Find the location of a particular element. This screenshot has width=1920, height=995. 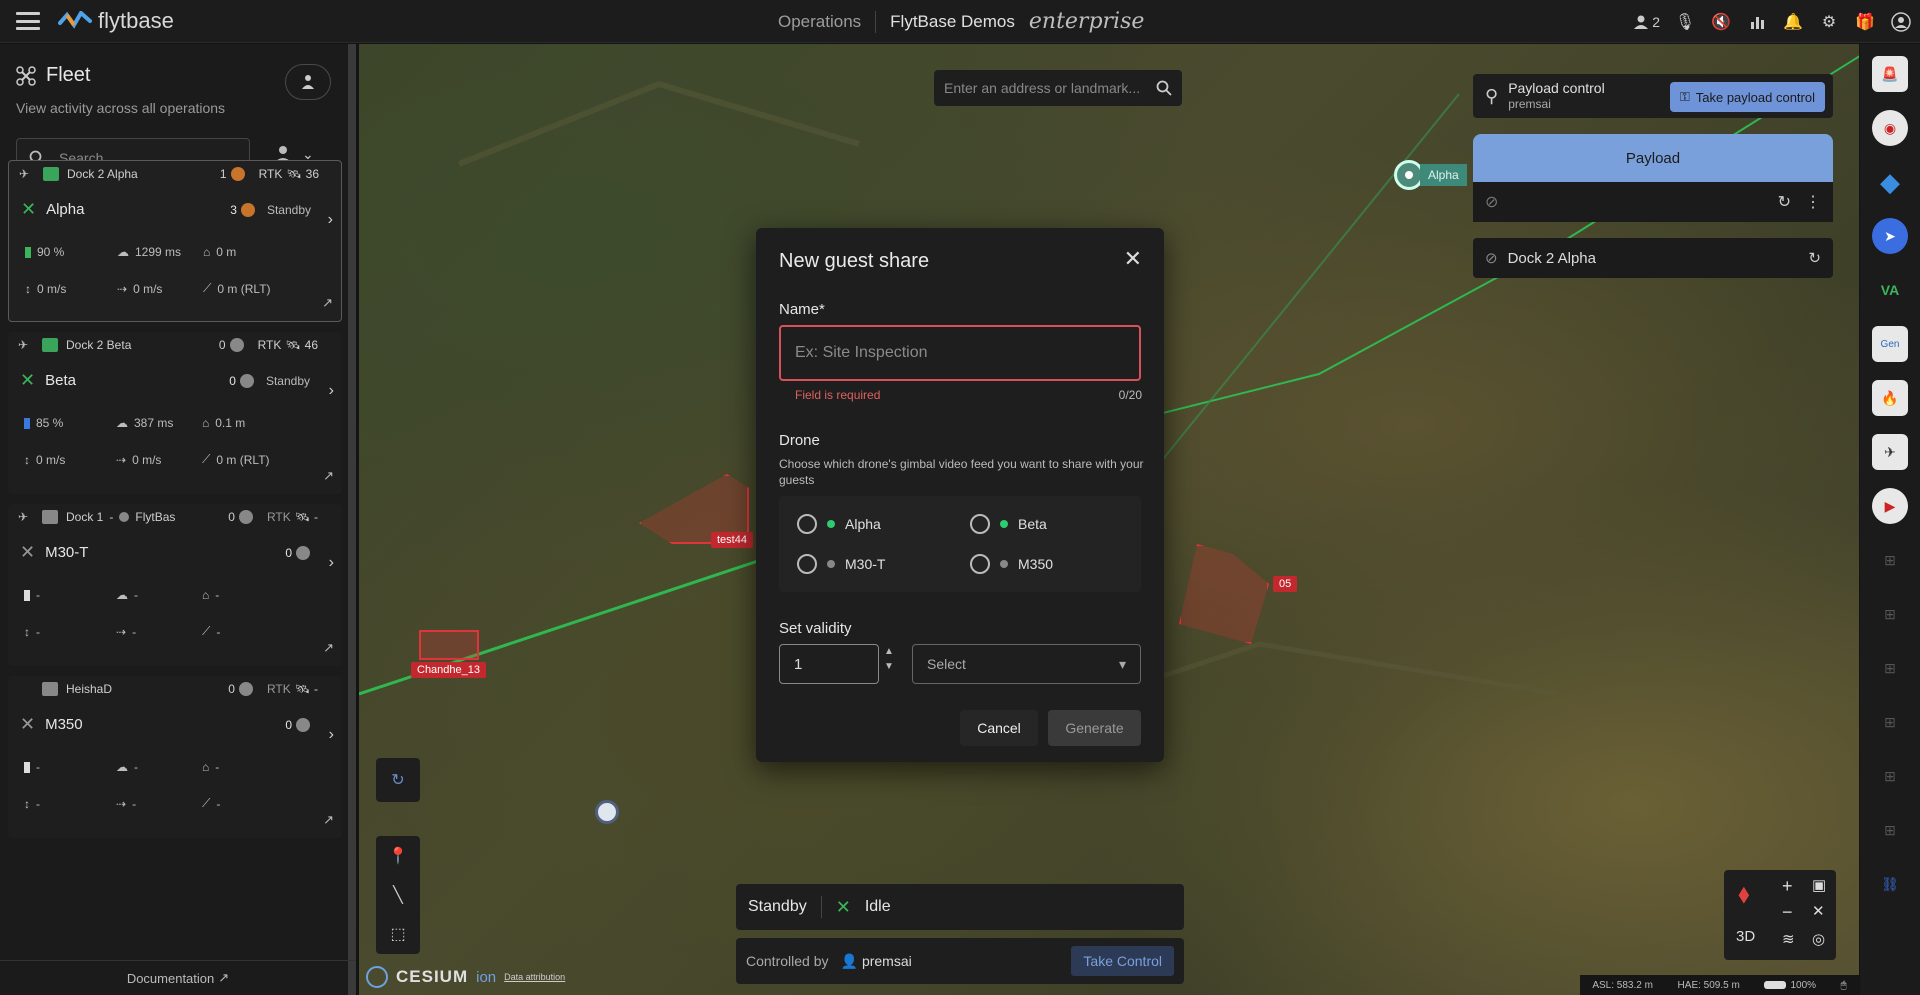

validity-stepper: ▲ ▼ is located at coordinates (889, 659).